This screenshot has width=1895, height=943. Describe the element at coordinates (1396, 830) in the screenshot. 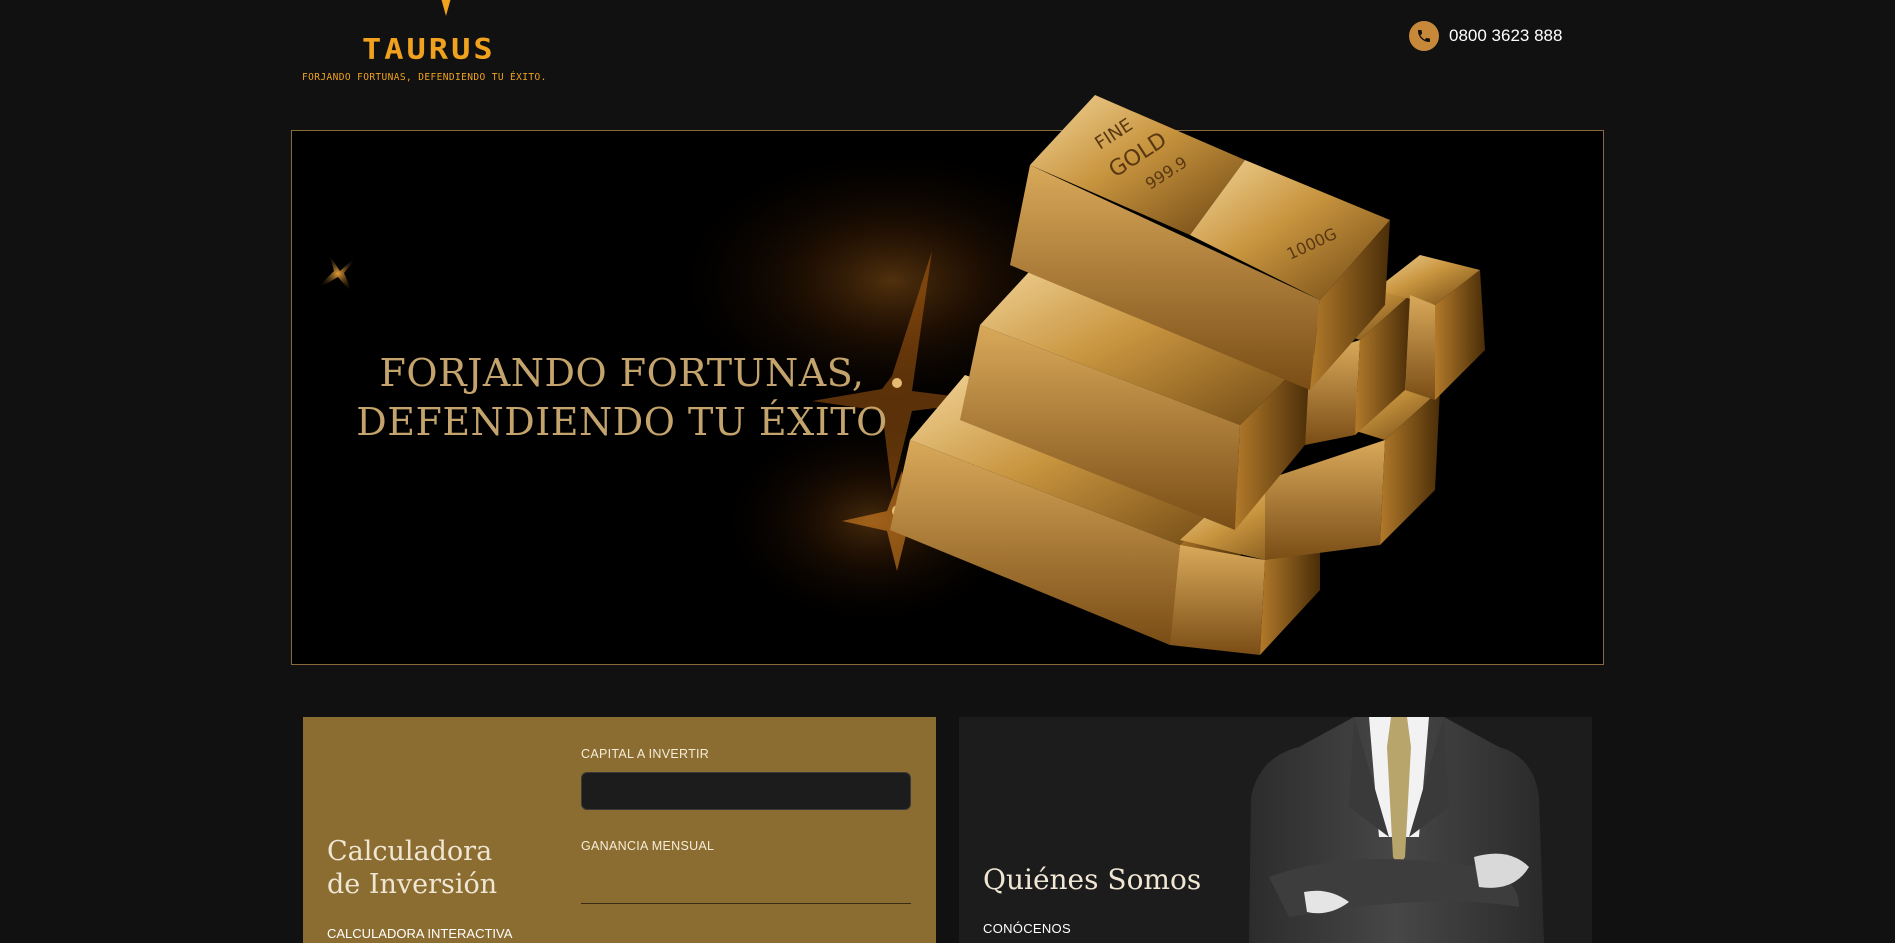

I see `businessman-image` at that location.